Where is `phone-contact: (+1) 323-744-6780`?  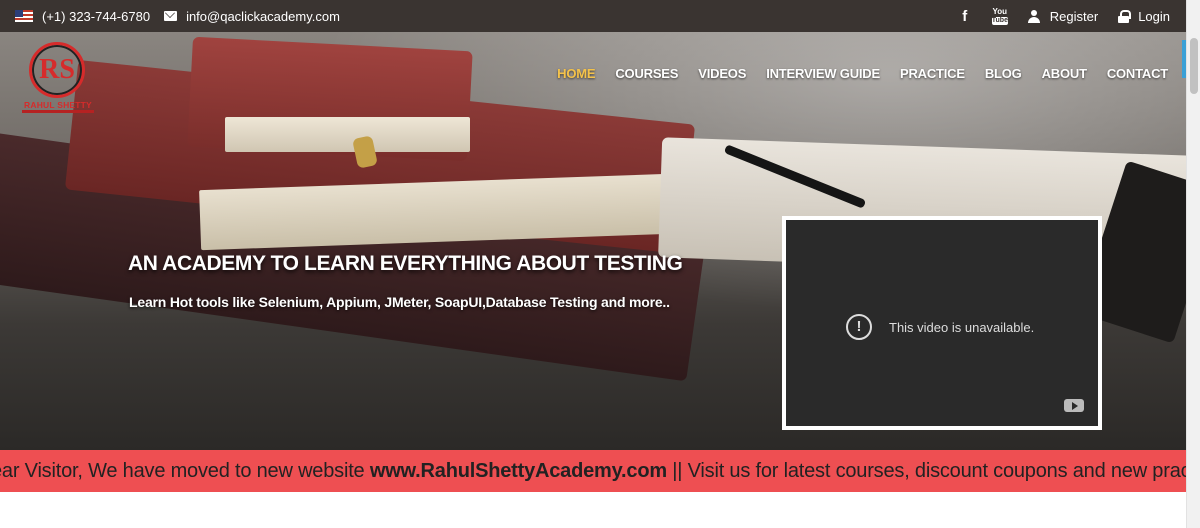
phone-contact: (+1) 323-744-6780 is located at coordinates (82, 16).